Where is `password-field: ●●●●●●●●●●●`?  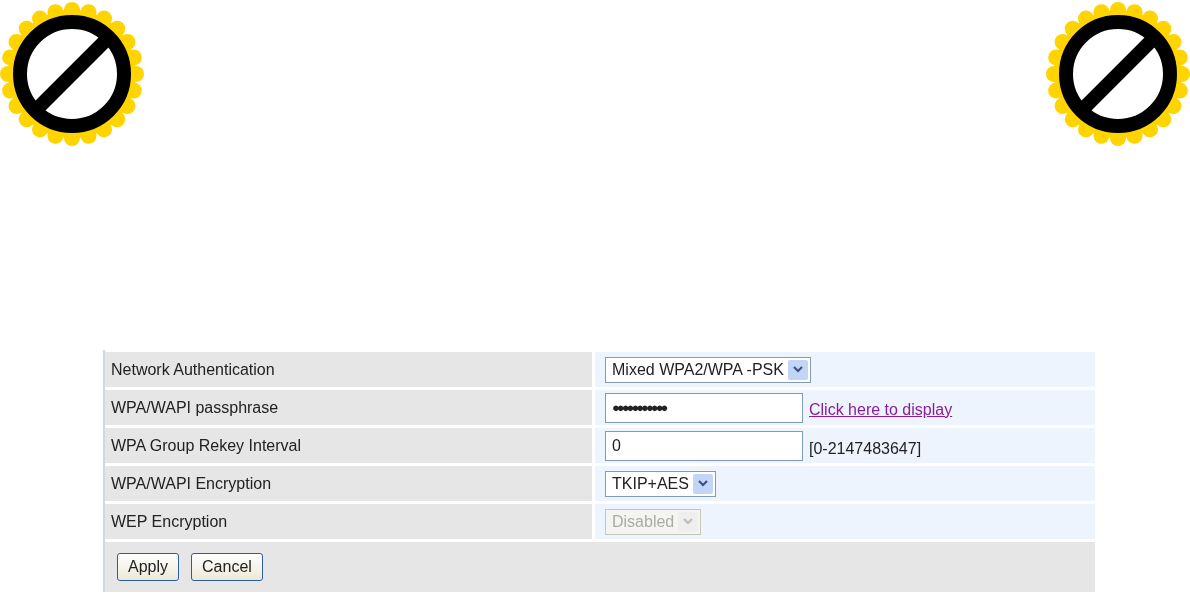 password-field: ●●●●●●●●●●● is located at coordinates (704, 407).